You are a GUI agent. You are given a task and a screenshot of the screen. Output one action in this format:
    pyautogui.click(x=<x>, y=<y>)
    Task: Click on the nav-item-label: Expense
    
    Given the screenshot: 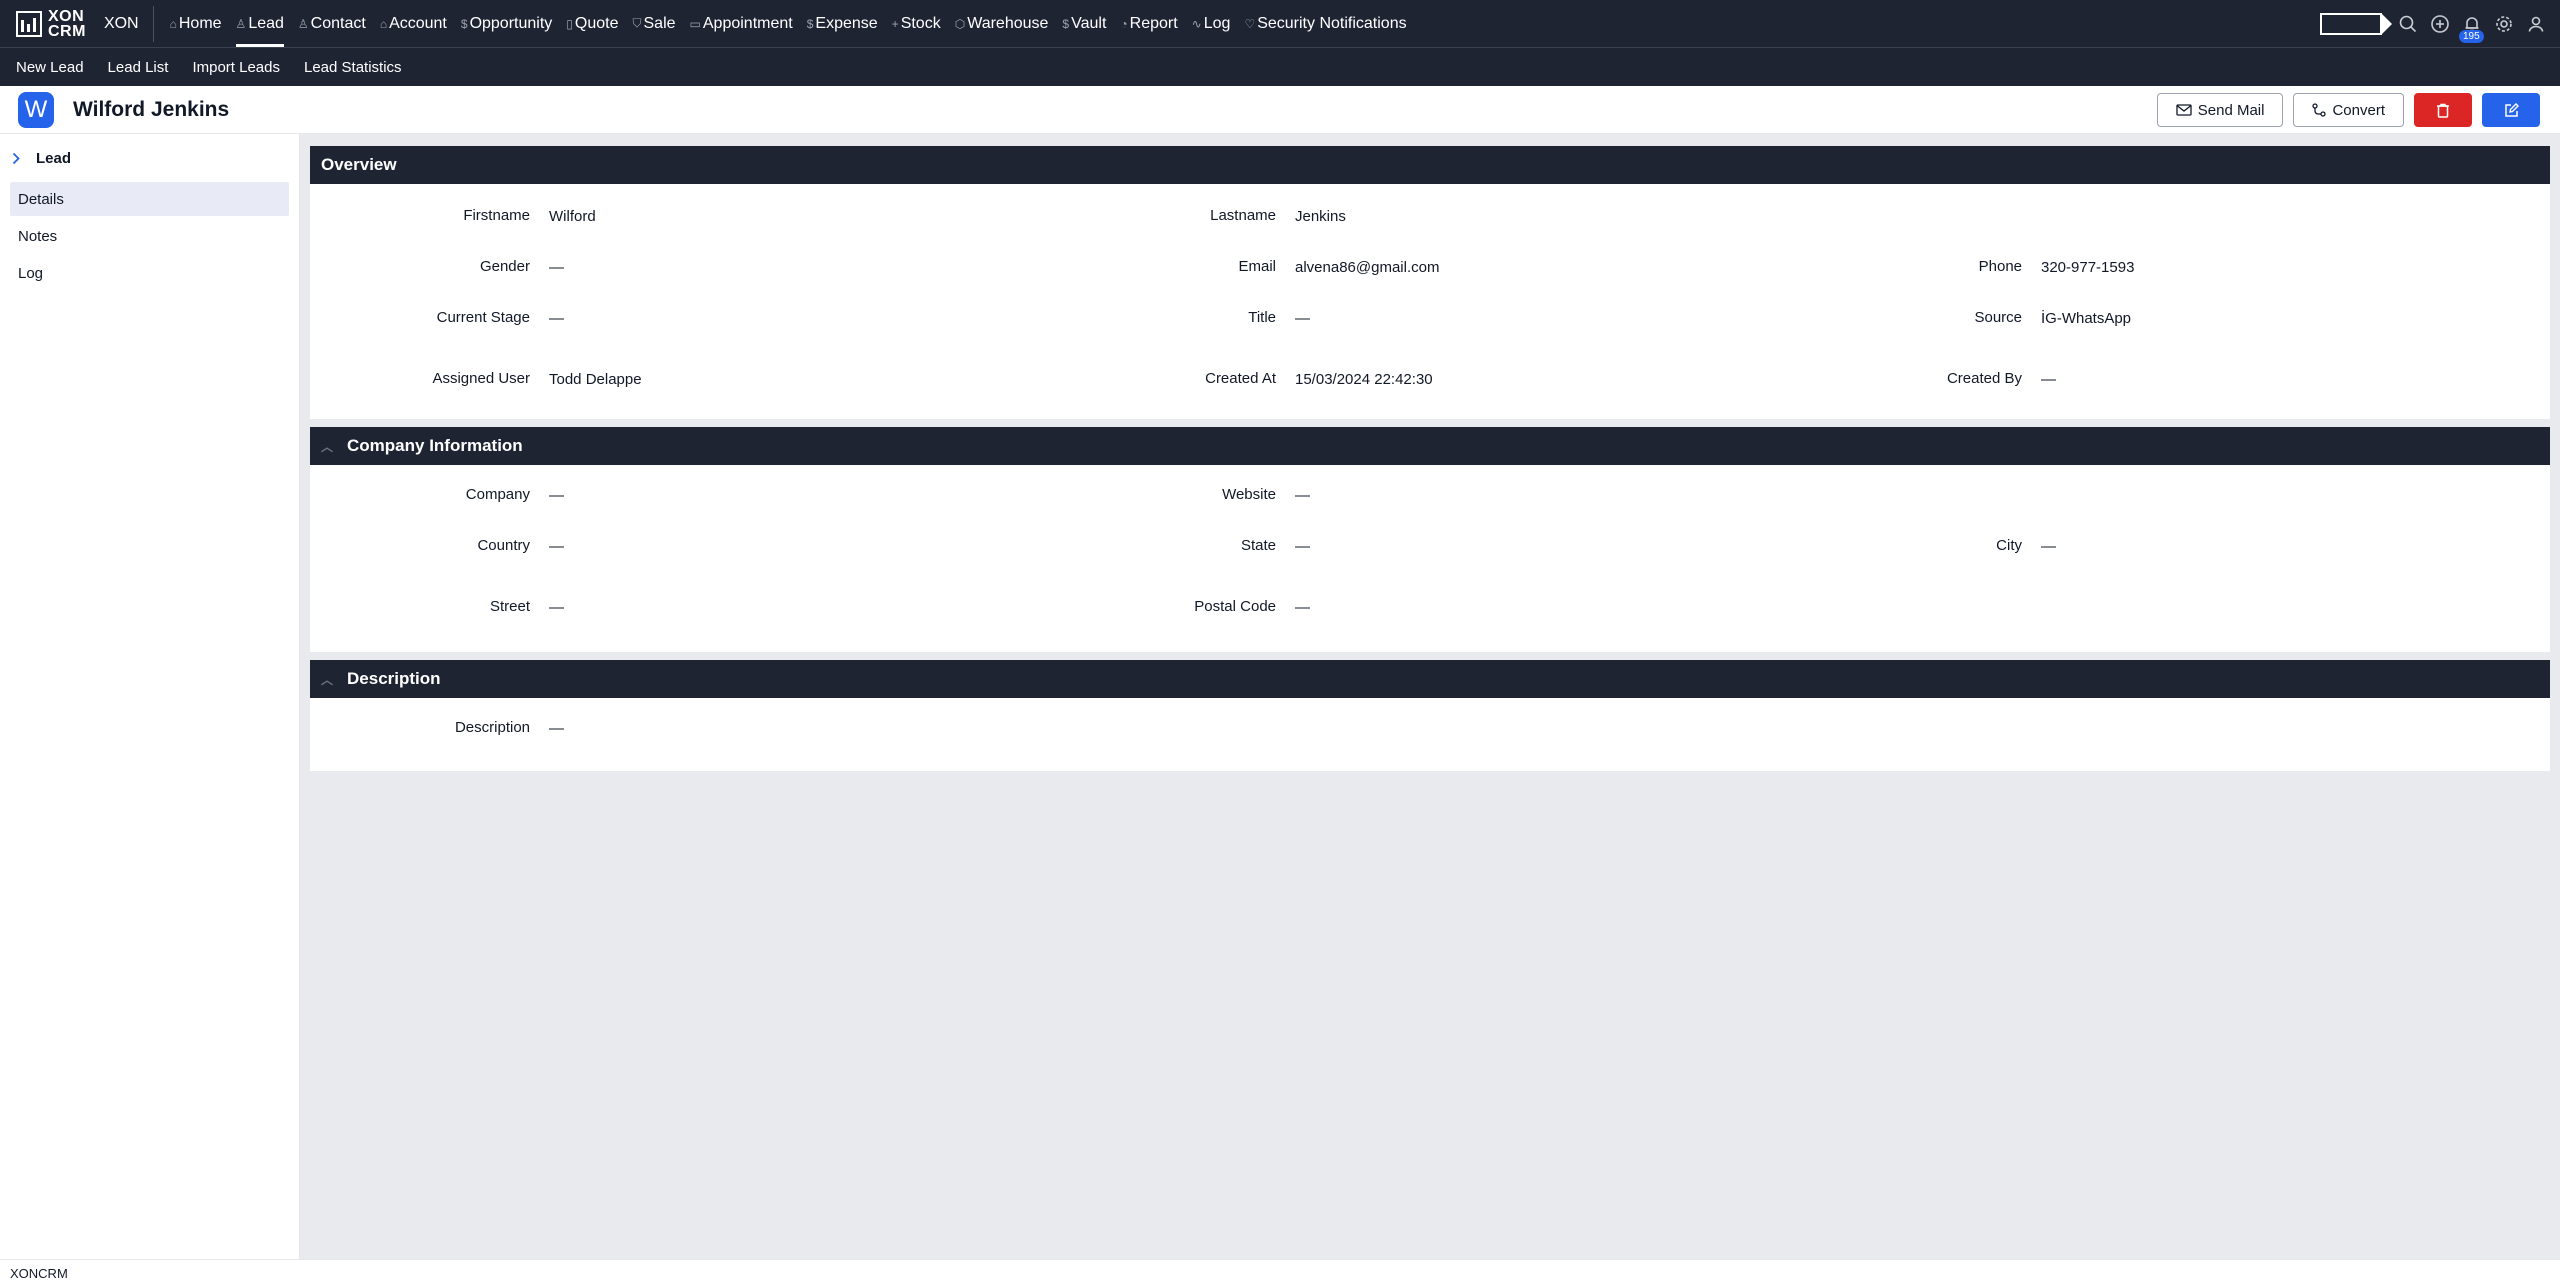 What is the action you would take?
    pyautogui.click(x=846, y=23)
    